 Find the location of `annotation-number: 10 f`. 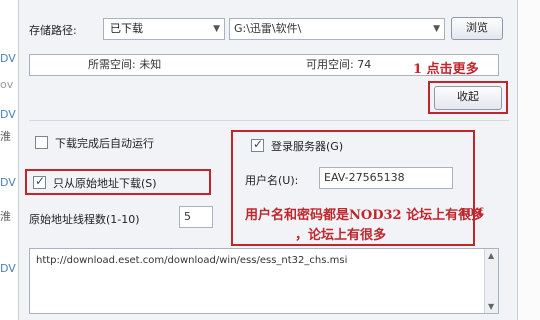

annotation-number: 10 f is located at coordinates (471, 212).